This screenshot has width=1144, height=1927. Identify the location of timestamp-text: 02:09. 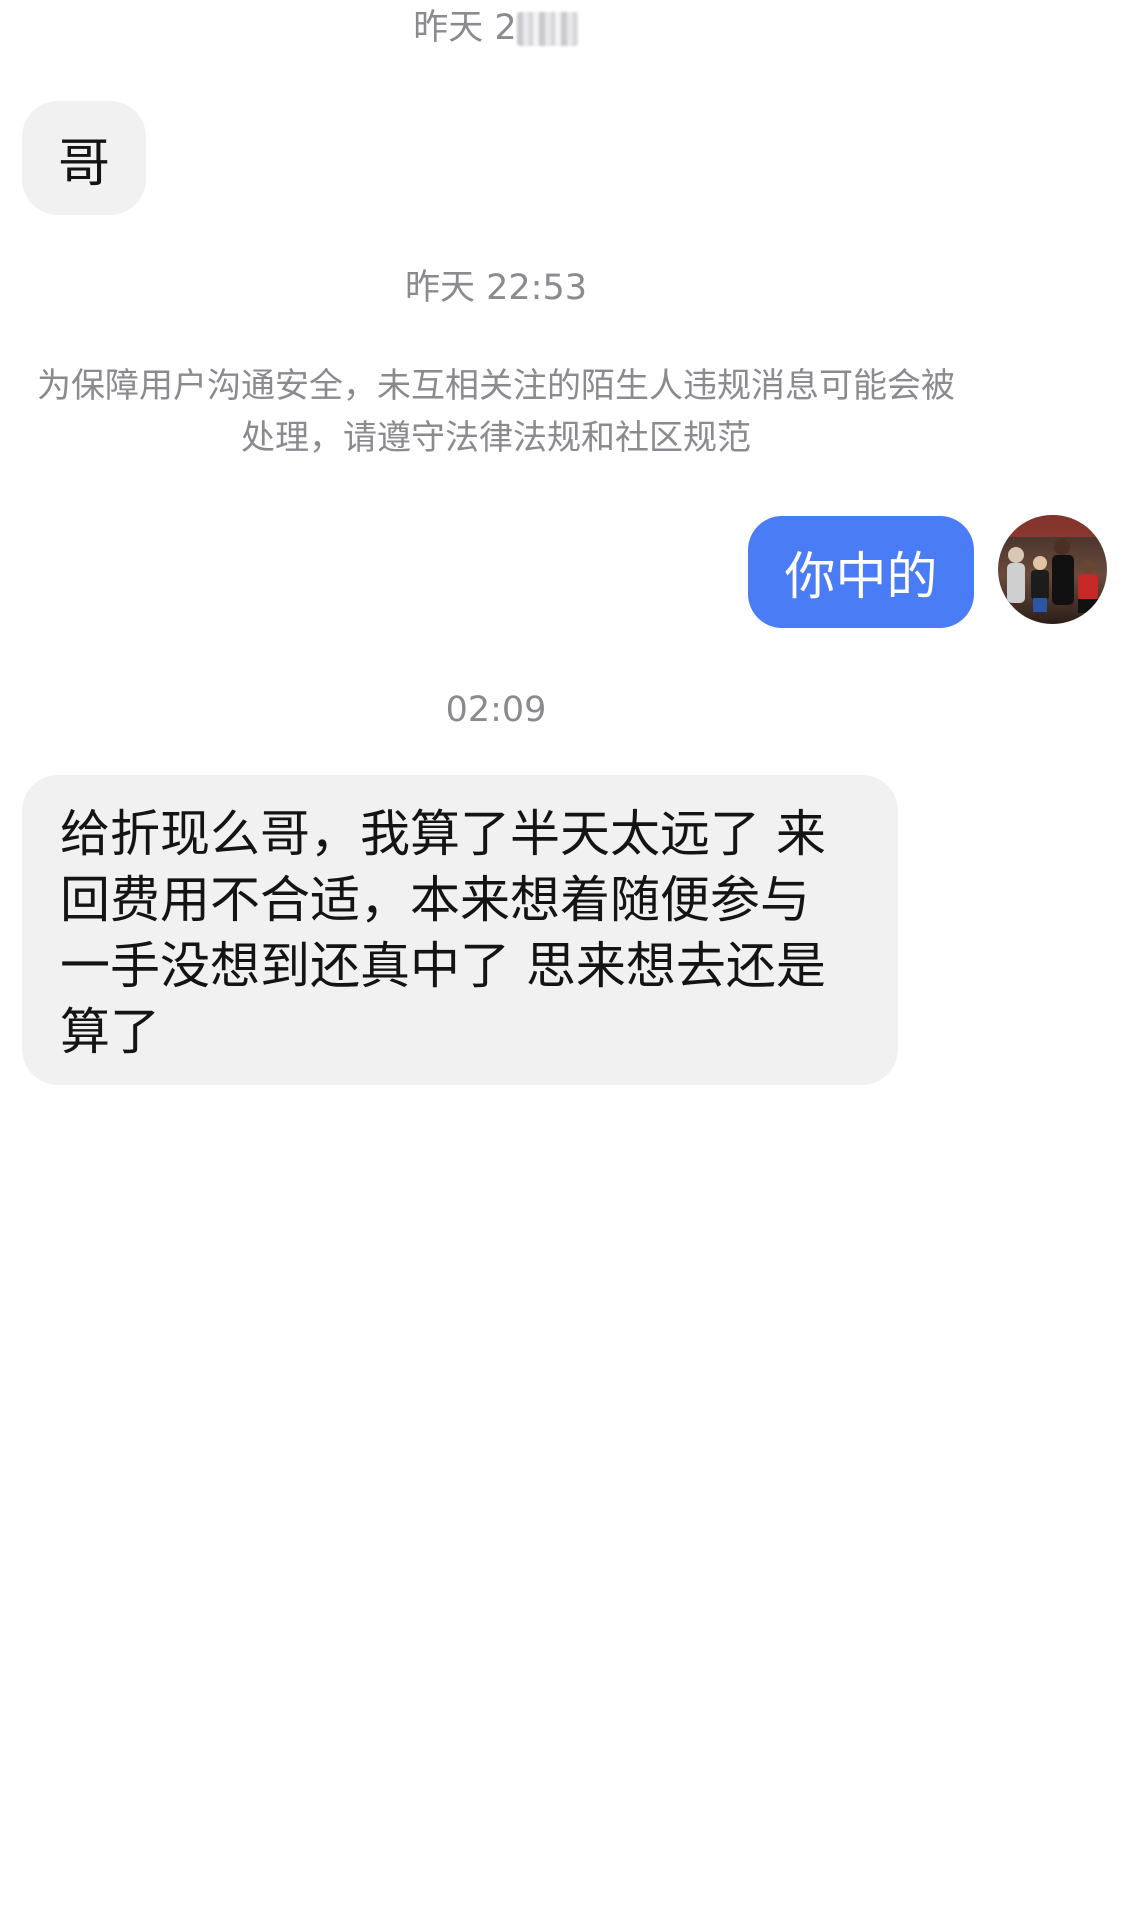
(496, 710).